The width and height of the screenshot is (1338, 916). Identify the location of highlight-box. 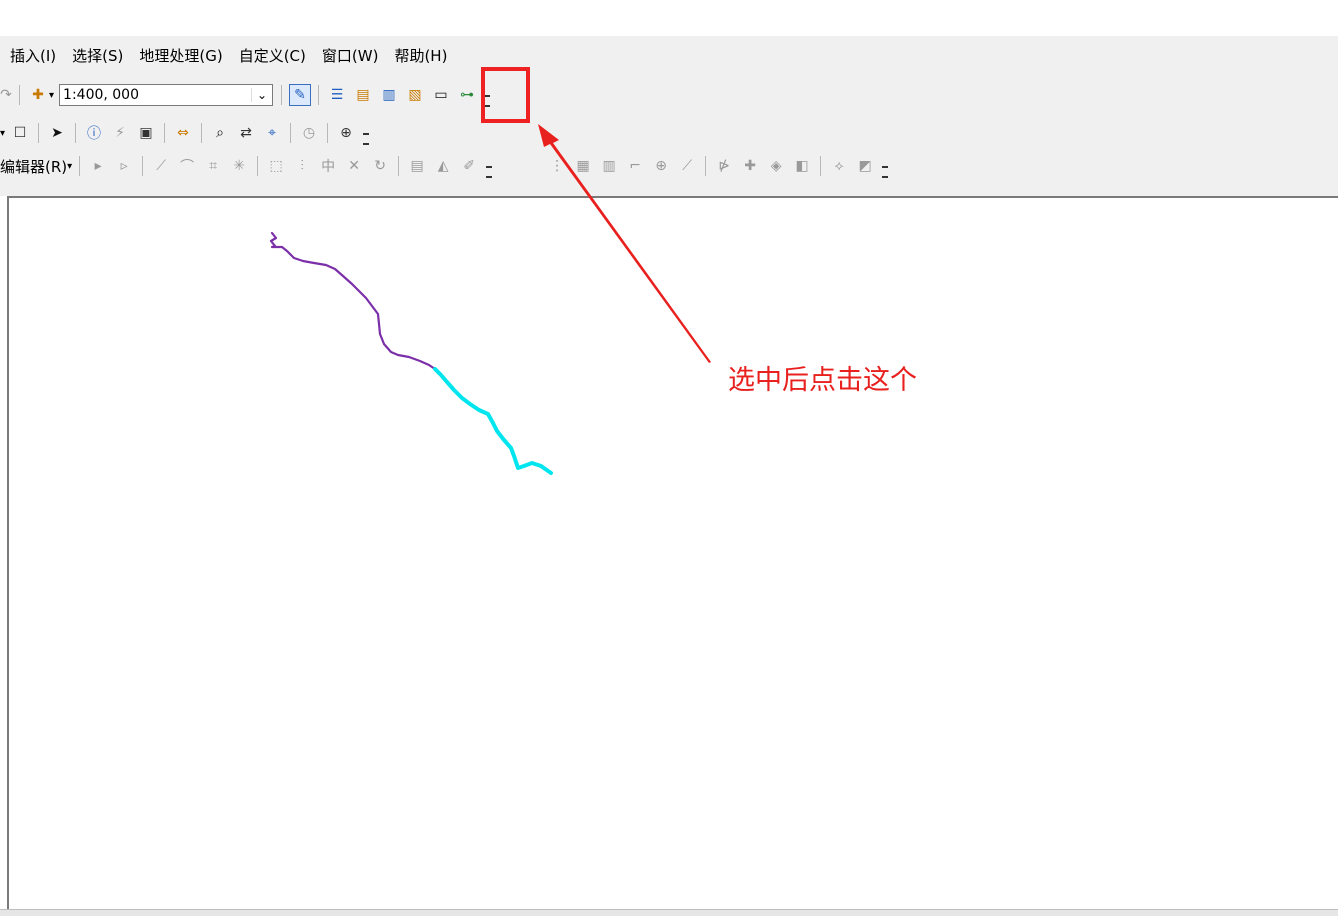
(505, 95).